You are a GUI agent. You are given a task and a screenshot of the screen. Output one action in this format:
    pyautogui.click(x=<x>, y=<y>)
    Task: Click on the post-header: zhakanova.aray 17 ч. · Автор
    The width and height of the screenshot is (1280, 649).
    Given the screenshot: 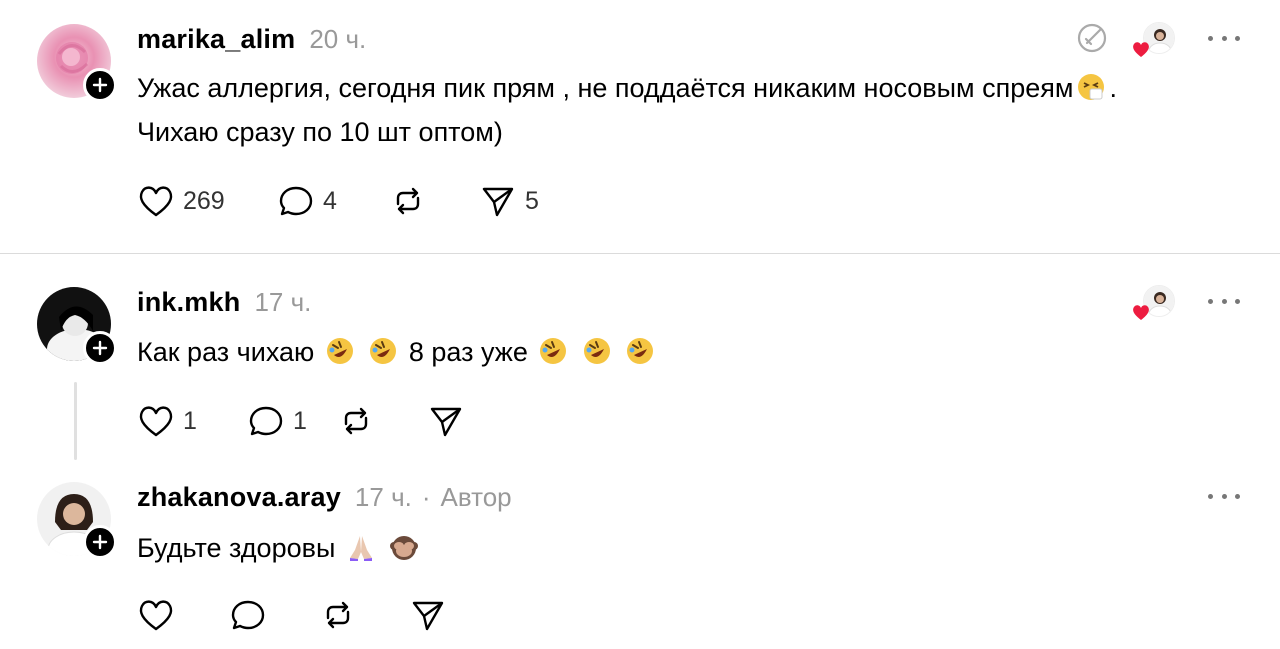 What is the action you would take?
    pyautogui.click(x=324, y=497)
    